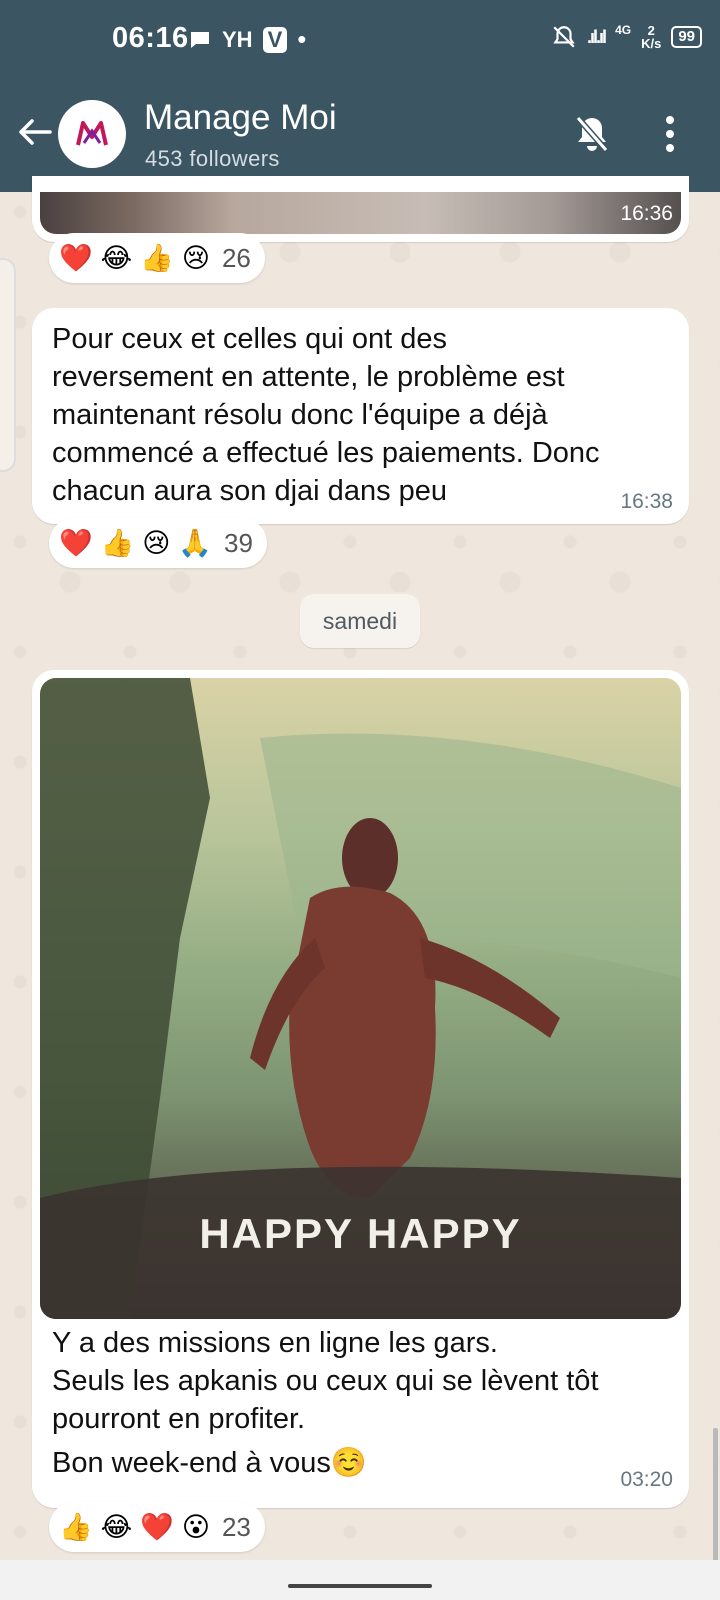 This screenshot has height=1600, width=720. What do you see at coordinates (623, 30) in the screenshot?
I see `net-type: 4G` at bounding box center [623, 30].